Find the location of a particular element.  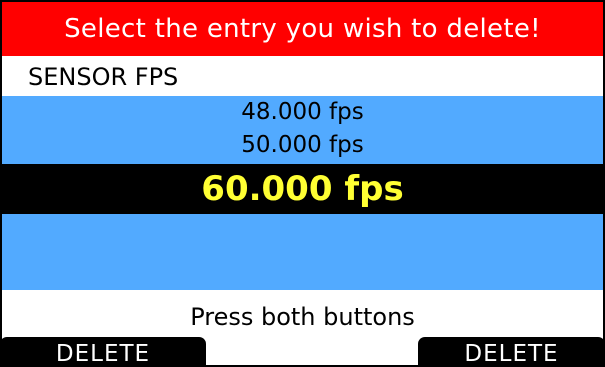

list-item-option-1: 48.000 fps is located at coordinates (302, 112).